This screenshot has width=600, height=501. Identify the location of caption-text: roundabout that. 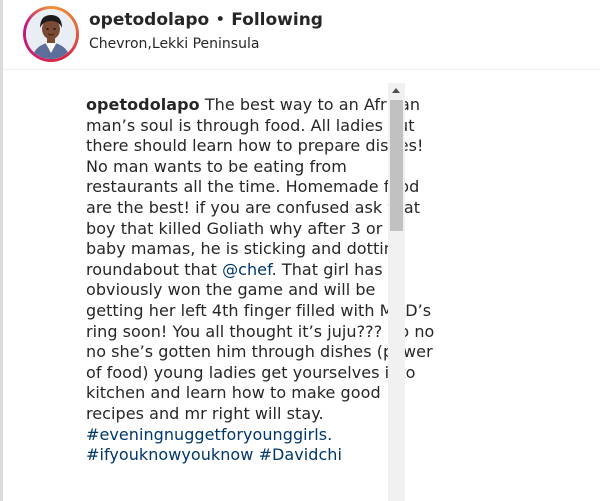
(154, 269).